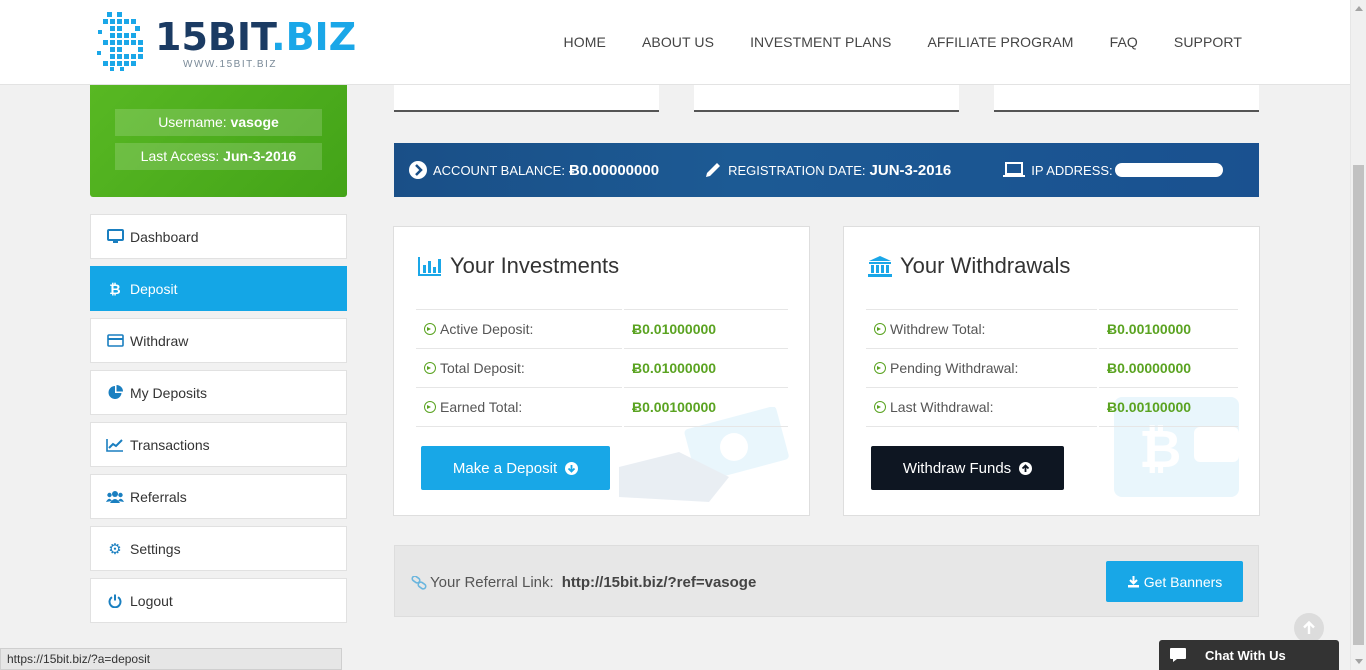 Image resolution: width=1366 pixels, height=670 pixels. I want to click on row-label: Last Withdrawal:, so click(982, 407).